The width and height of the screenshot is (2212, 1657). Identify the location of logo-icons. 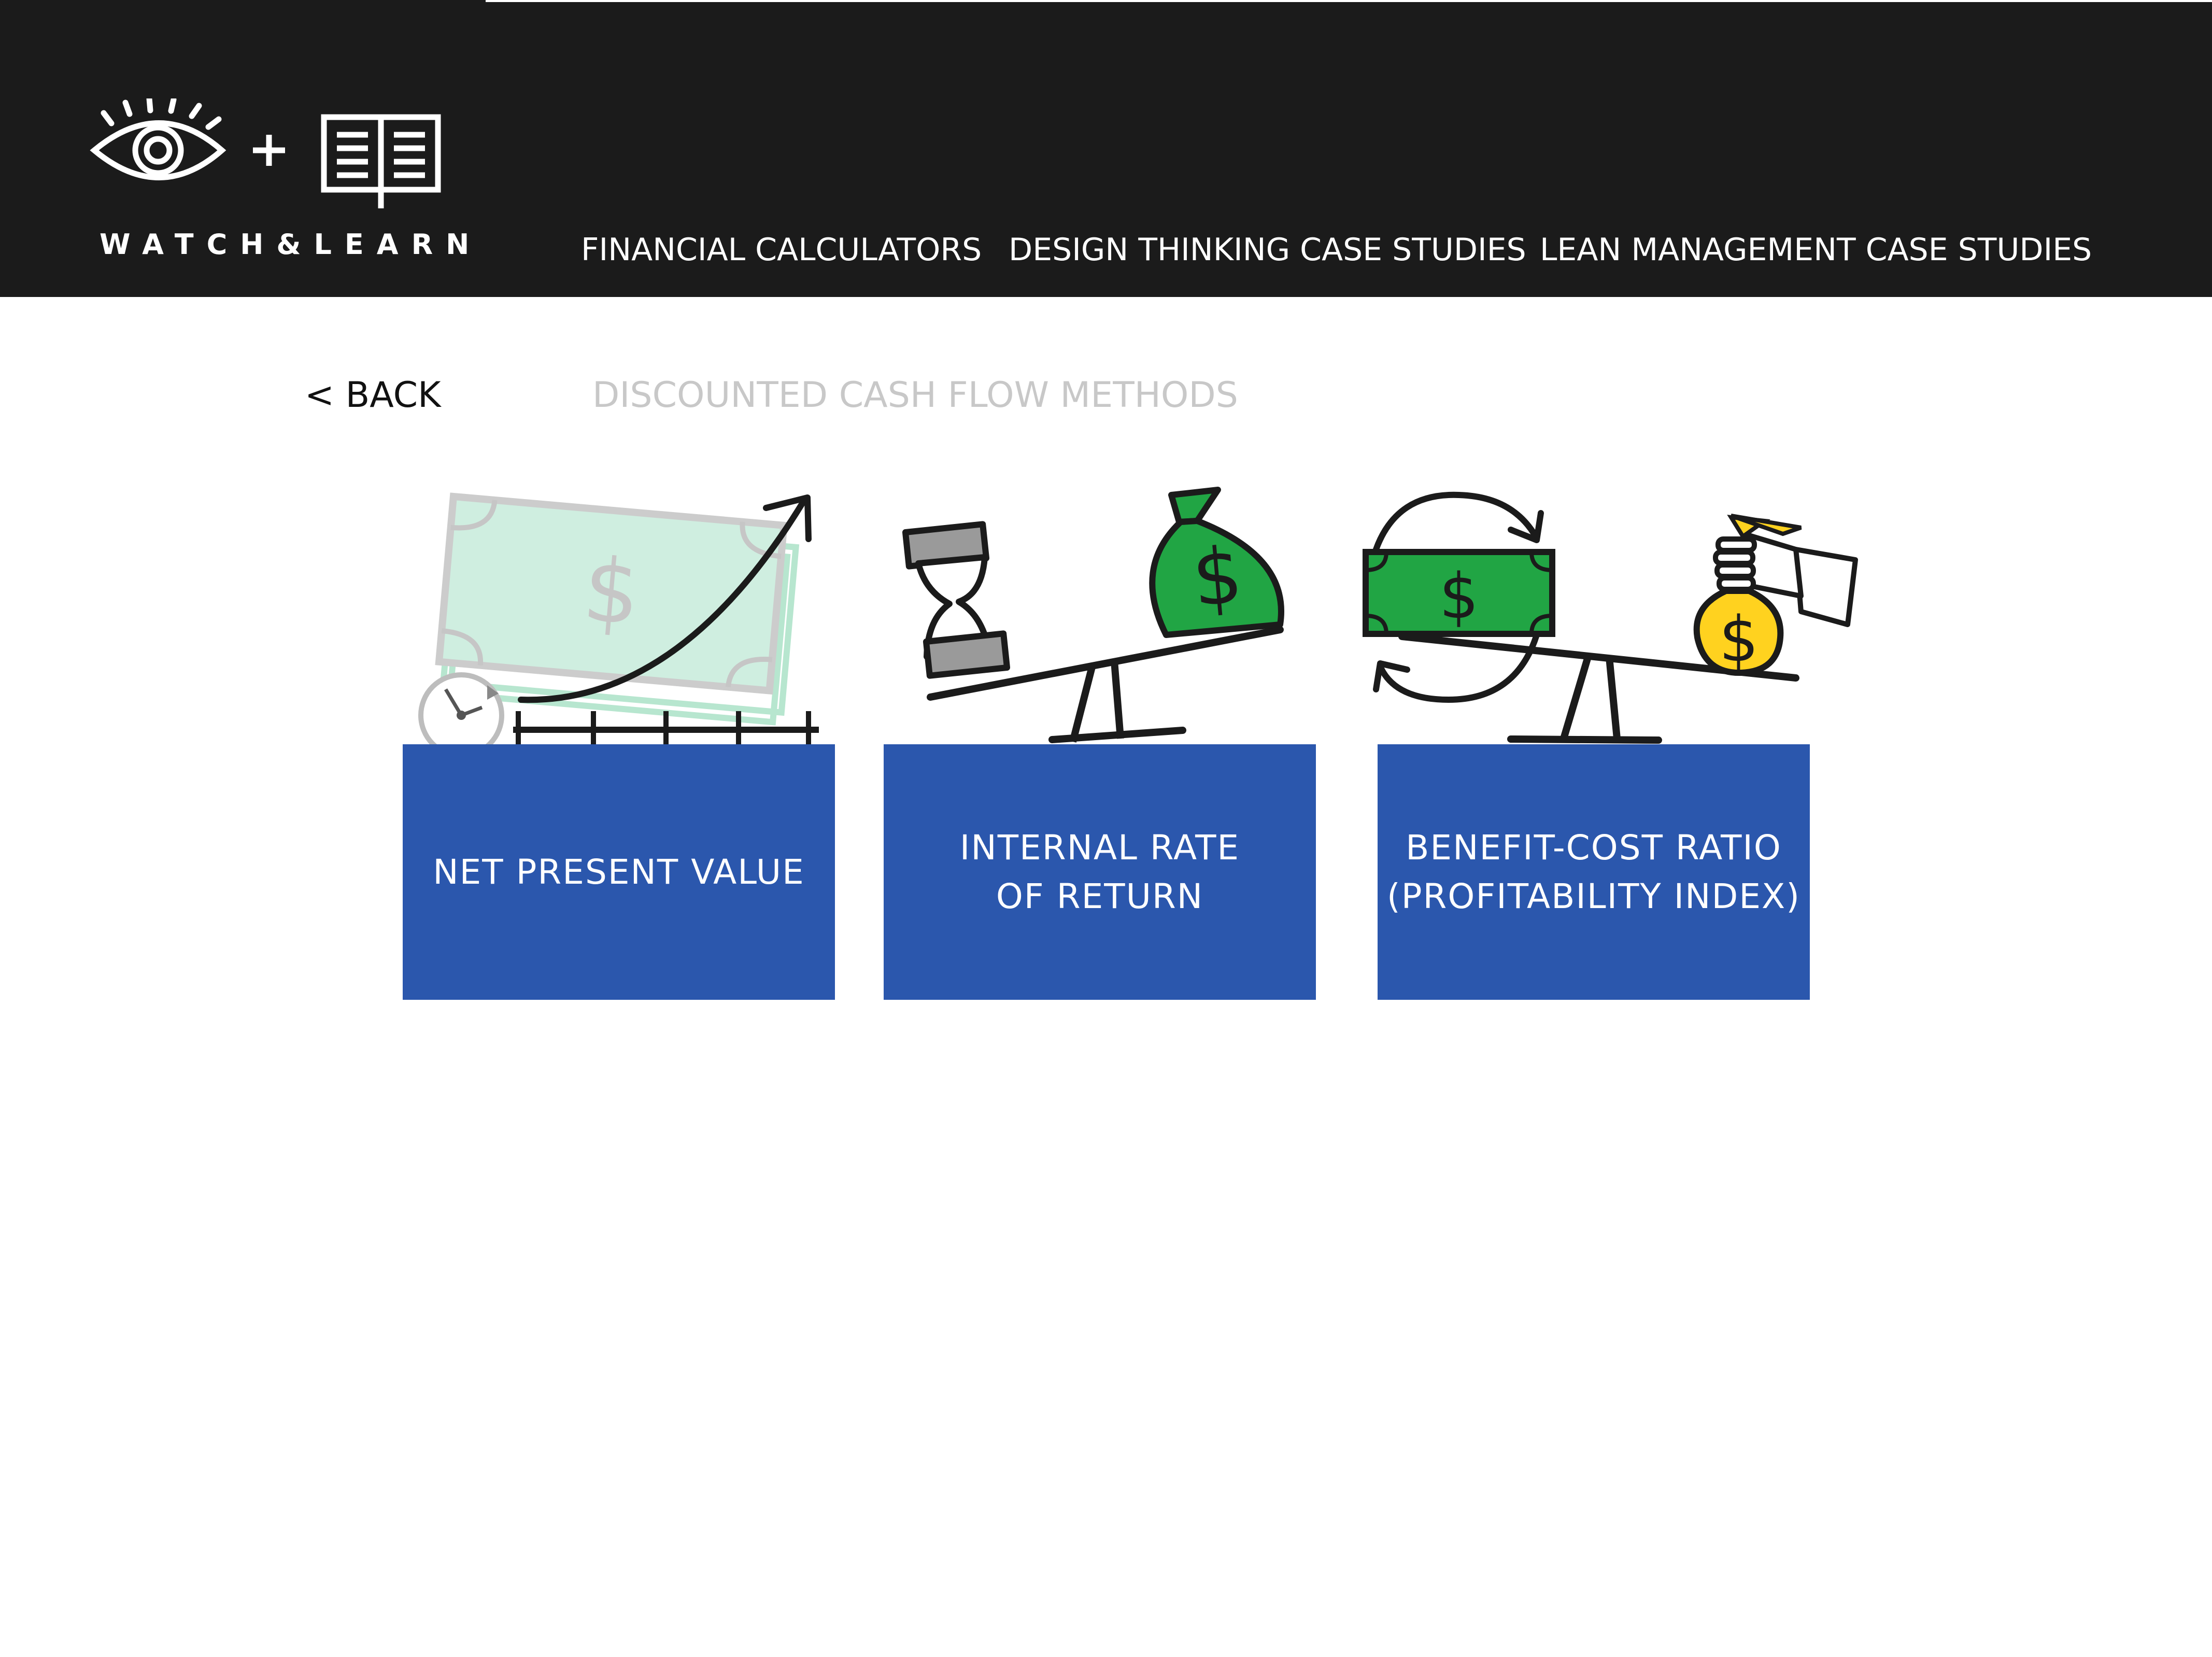
(269, 158).